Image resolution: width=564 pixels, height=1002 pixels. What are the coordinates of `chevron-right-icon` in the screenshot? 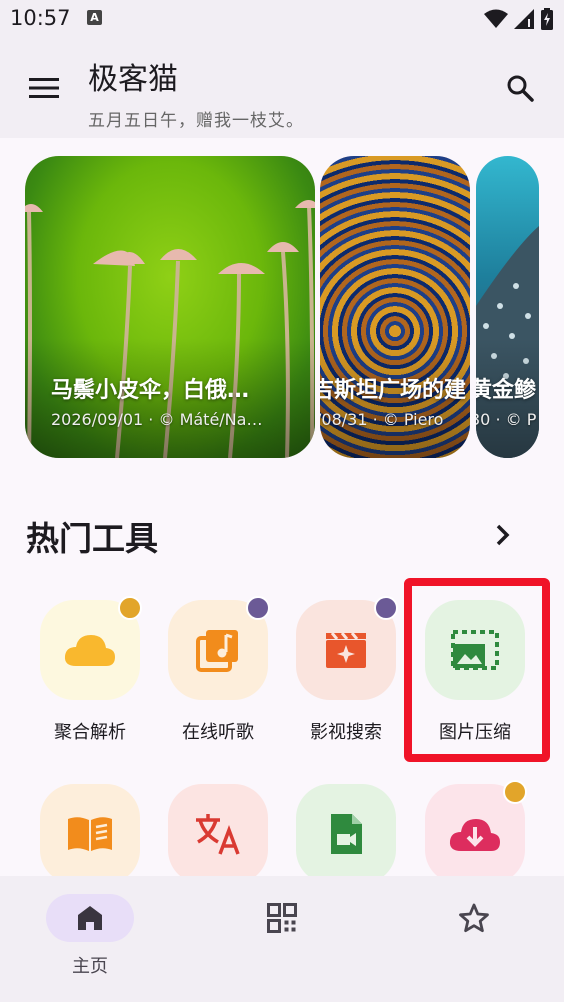 It's located at (503, 535).